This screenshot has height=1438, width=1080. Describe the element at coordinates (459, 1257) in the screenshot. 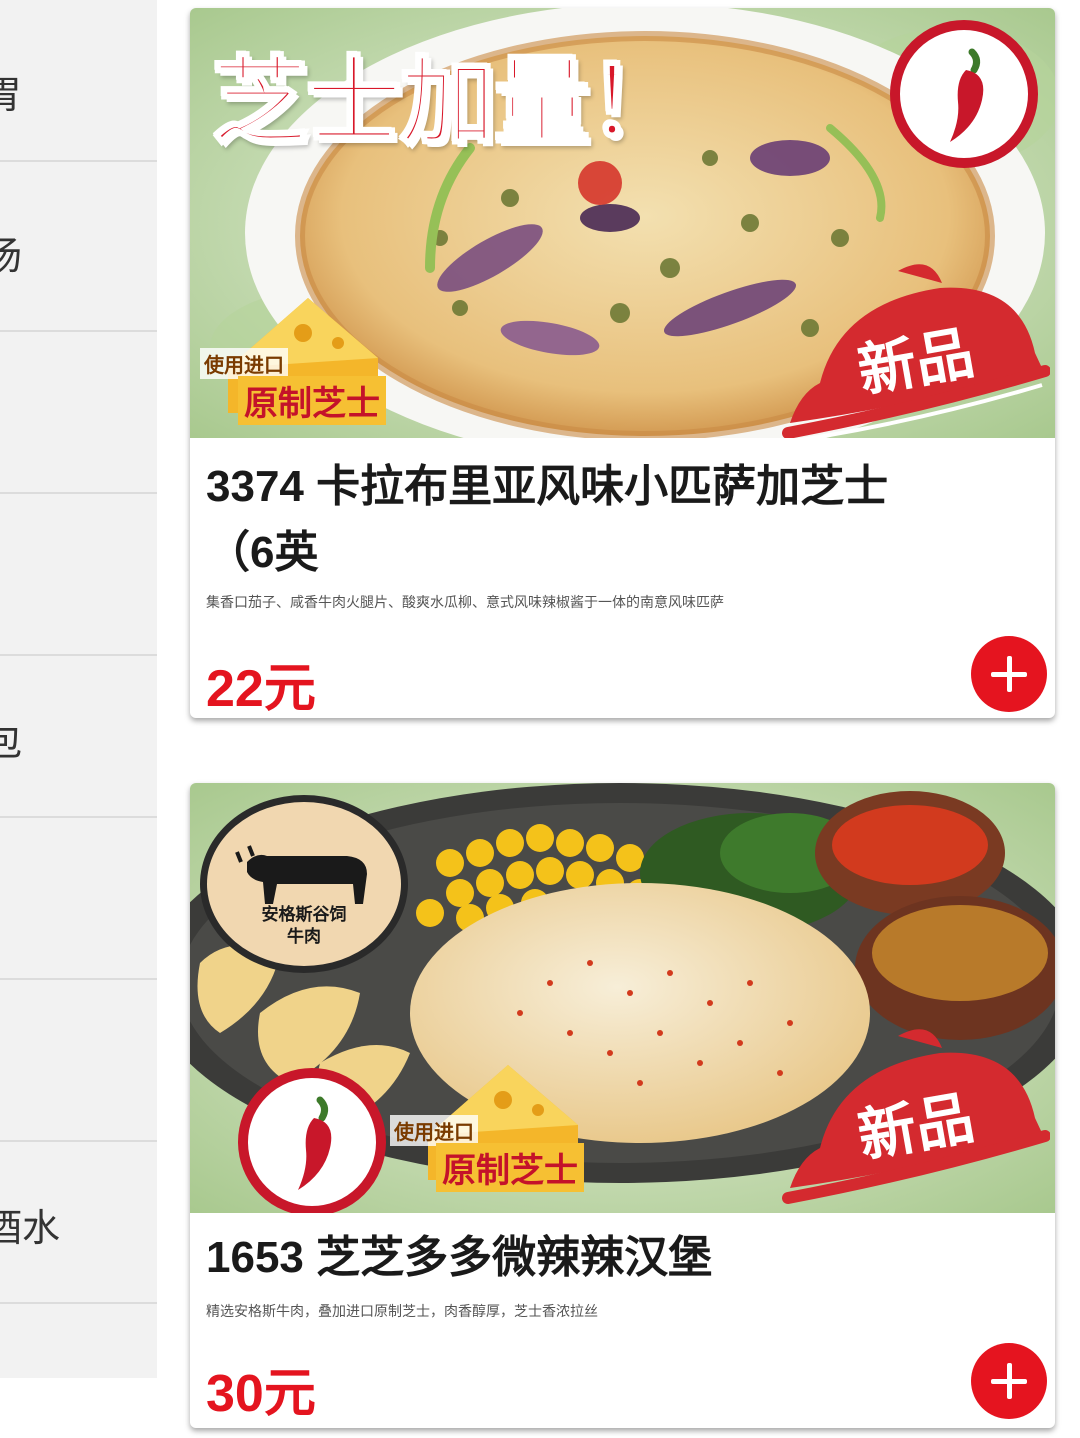

I see `product-title: 1653 芝芝多多微辣辣汉堡` at that location.